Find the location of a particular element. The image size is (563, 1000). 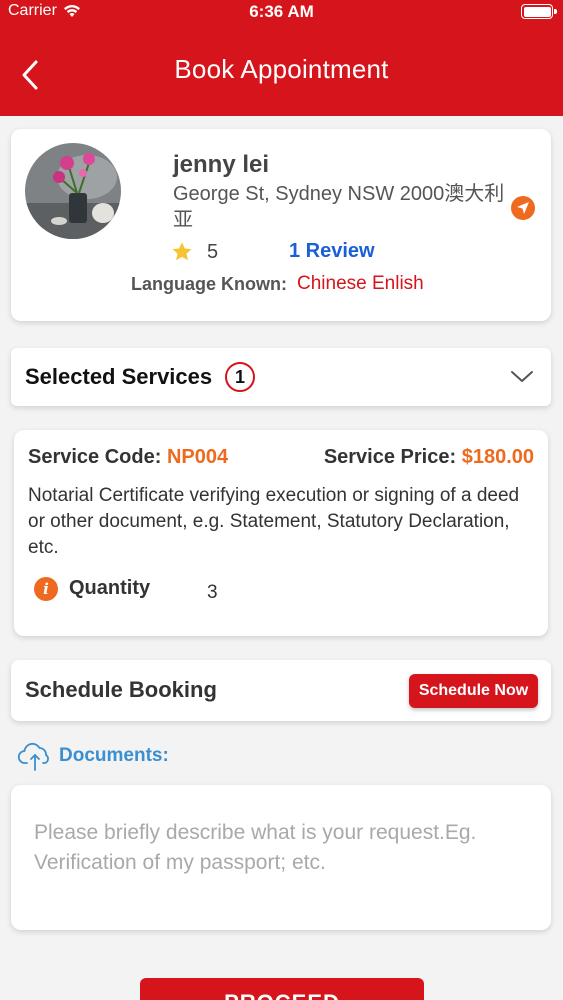

language-label: Language Known: is located at coordinates (209, 284).